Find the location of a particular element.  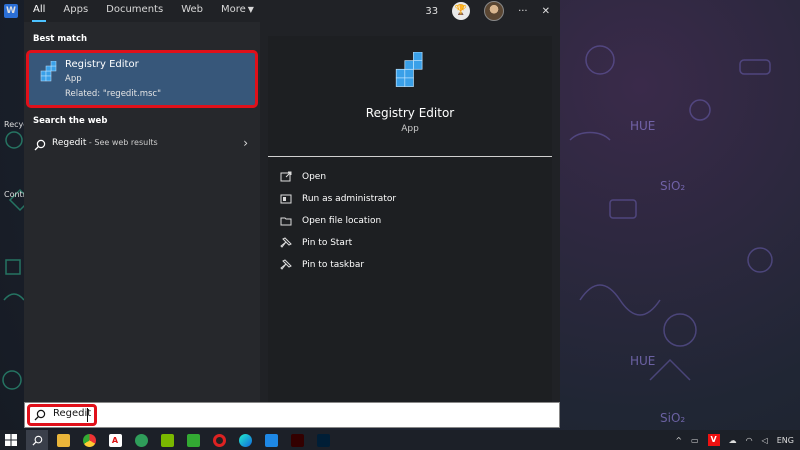

tab-label: Apps is located at coordinates (76, 9).